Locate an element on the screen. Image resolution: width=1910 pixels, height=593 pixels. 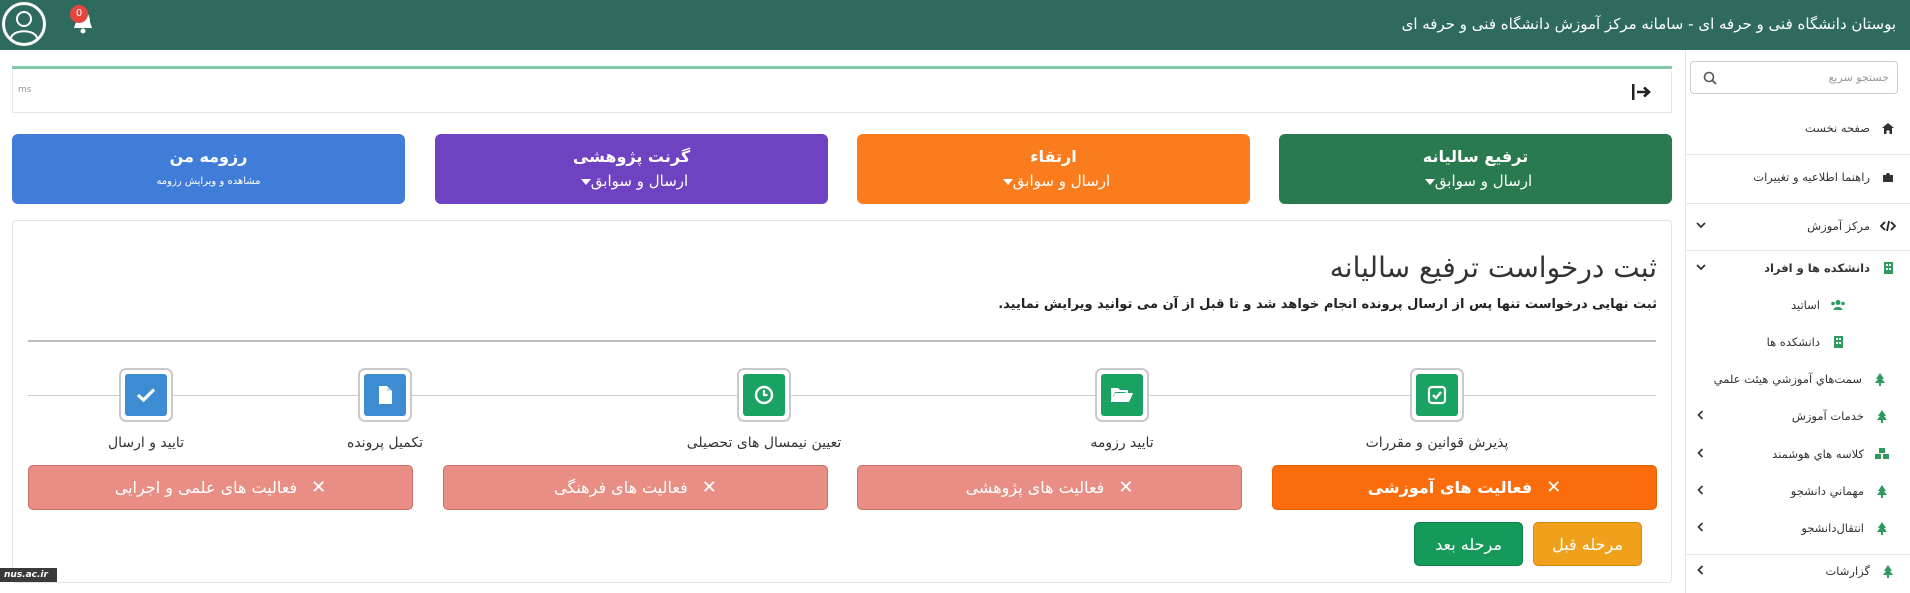
tab-educational-activities: ✕ فعالیت های آموزشی is located at coordinates (1464, 487).